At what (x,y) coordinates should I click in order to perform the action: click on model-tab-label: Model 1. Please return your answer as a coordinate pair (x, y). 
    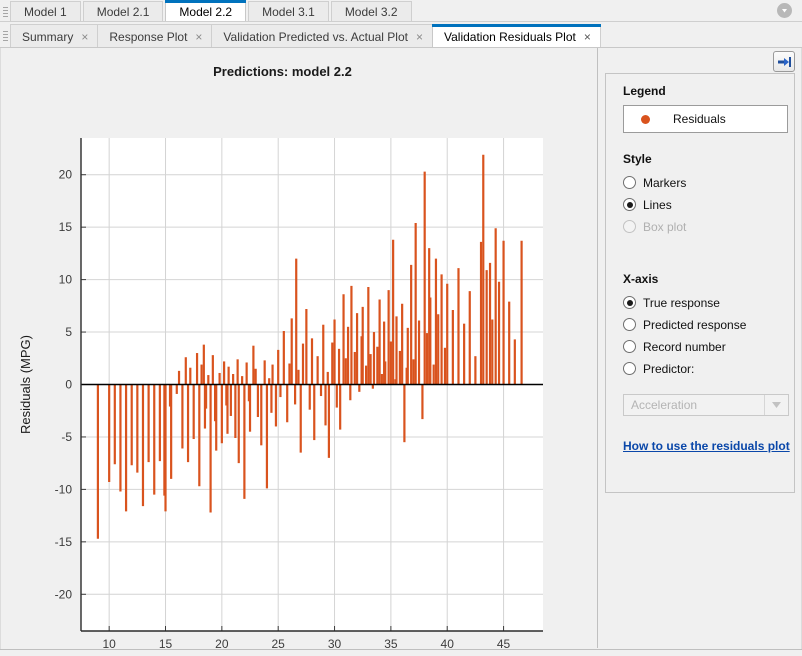
    Looking at the image, I should click on (45, 12).